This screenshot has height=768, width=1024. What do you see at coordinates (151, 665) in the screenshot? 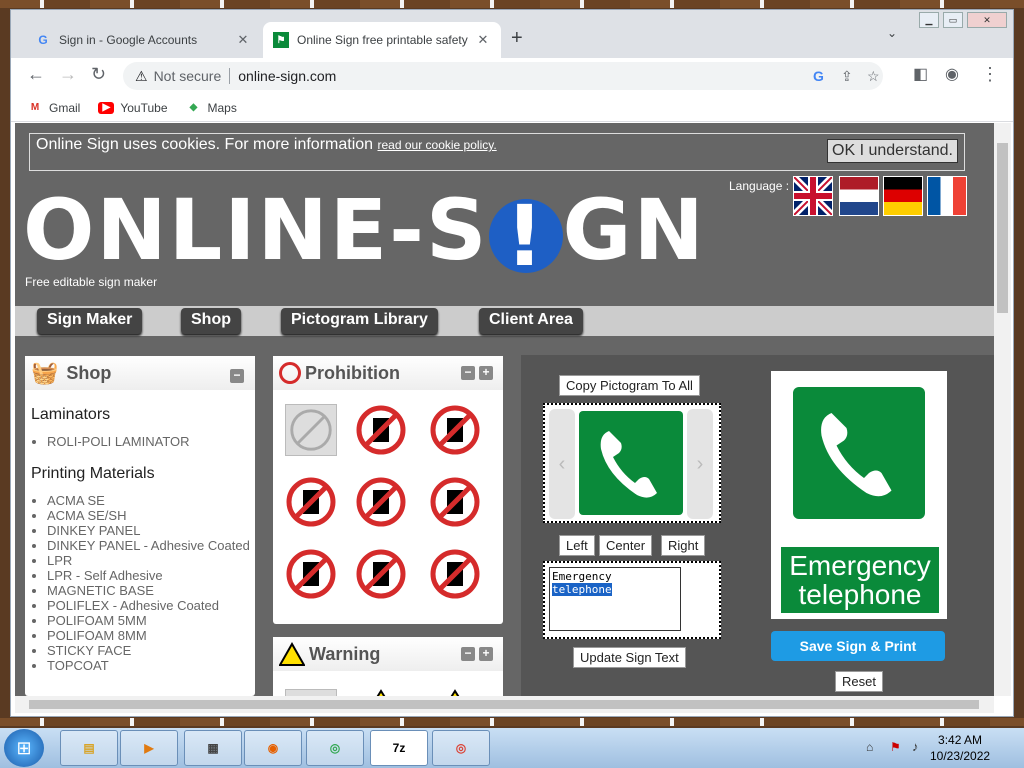
I see `list-item: TOPCOAT` at bounding box center [151, 665].